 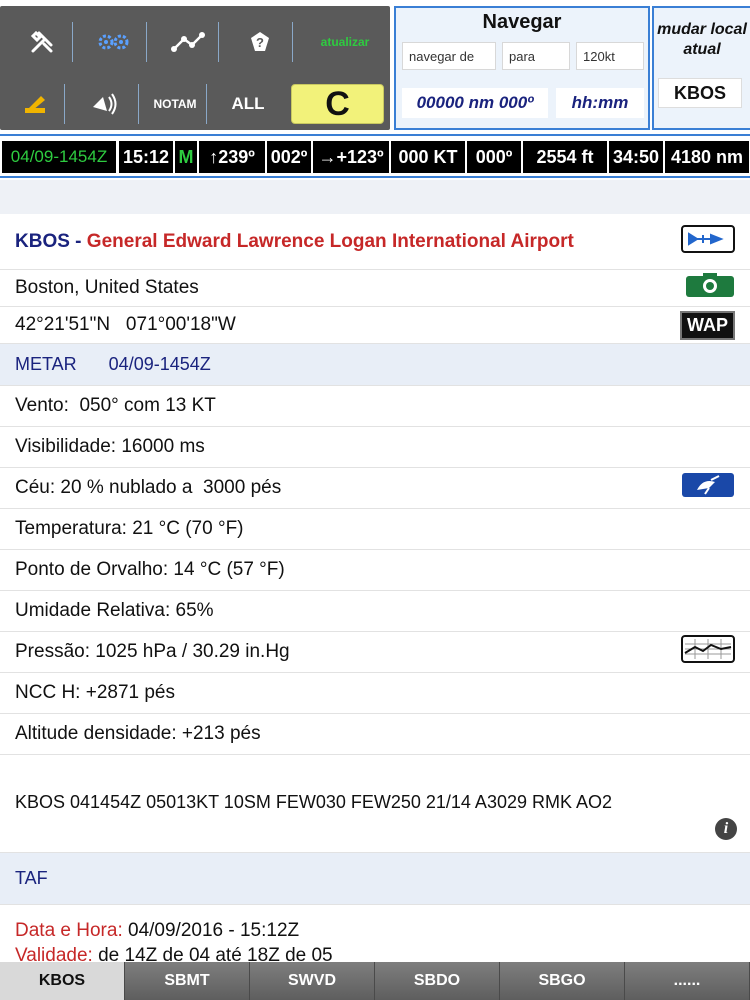 I want to click on spacer, so click(x=375, y=197).